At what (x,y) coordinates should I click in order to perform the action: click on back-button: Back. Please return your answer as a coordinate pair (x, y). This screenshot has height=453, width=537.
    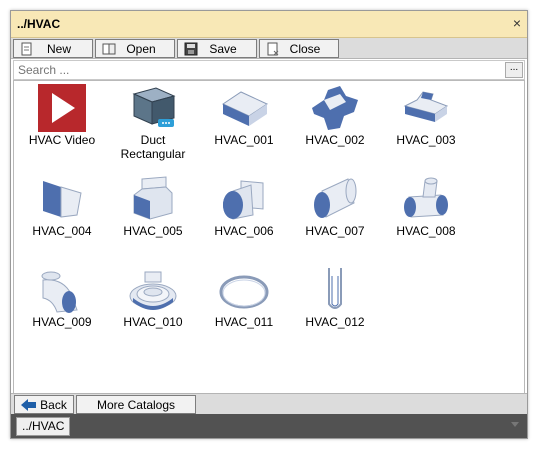
    Looking at the image, I should click on (44, 404).